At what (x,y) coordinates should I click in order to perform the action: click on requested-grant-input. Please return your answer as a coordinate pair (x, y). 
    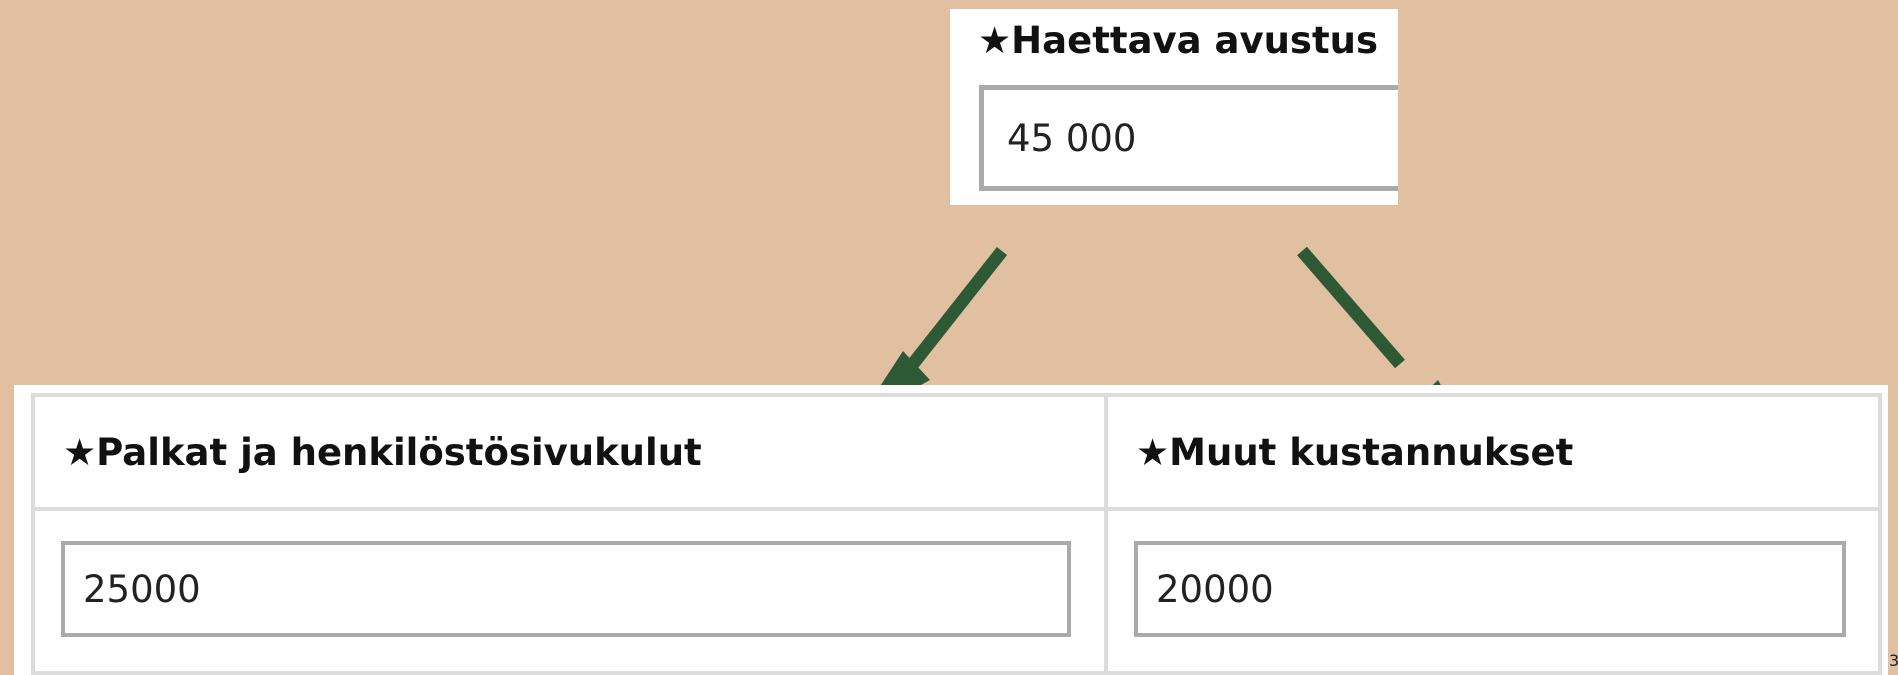
    Looking at the image, I should click on (1188, 138).